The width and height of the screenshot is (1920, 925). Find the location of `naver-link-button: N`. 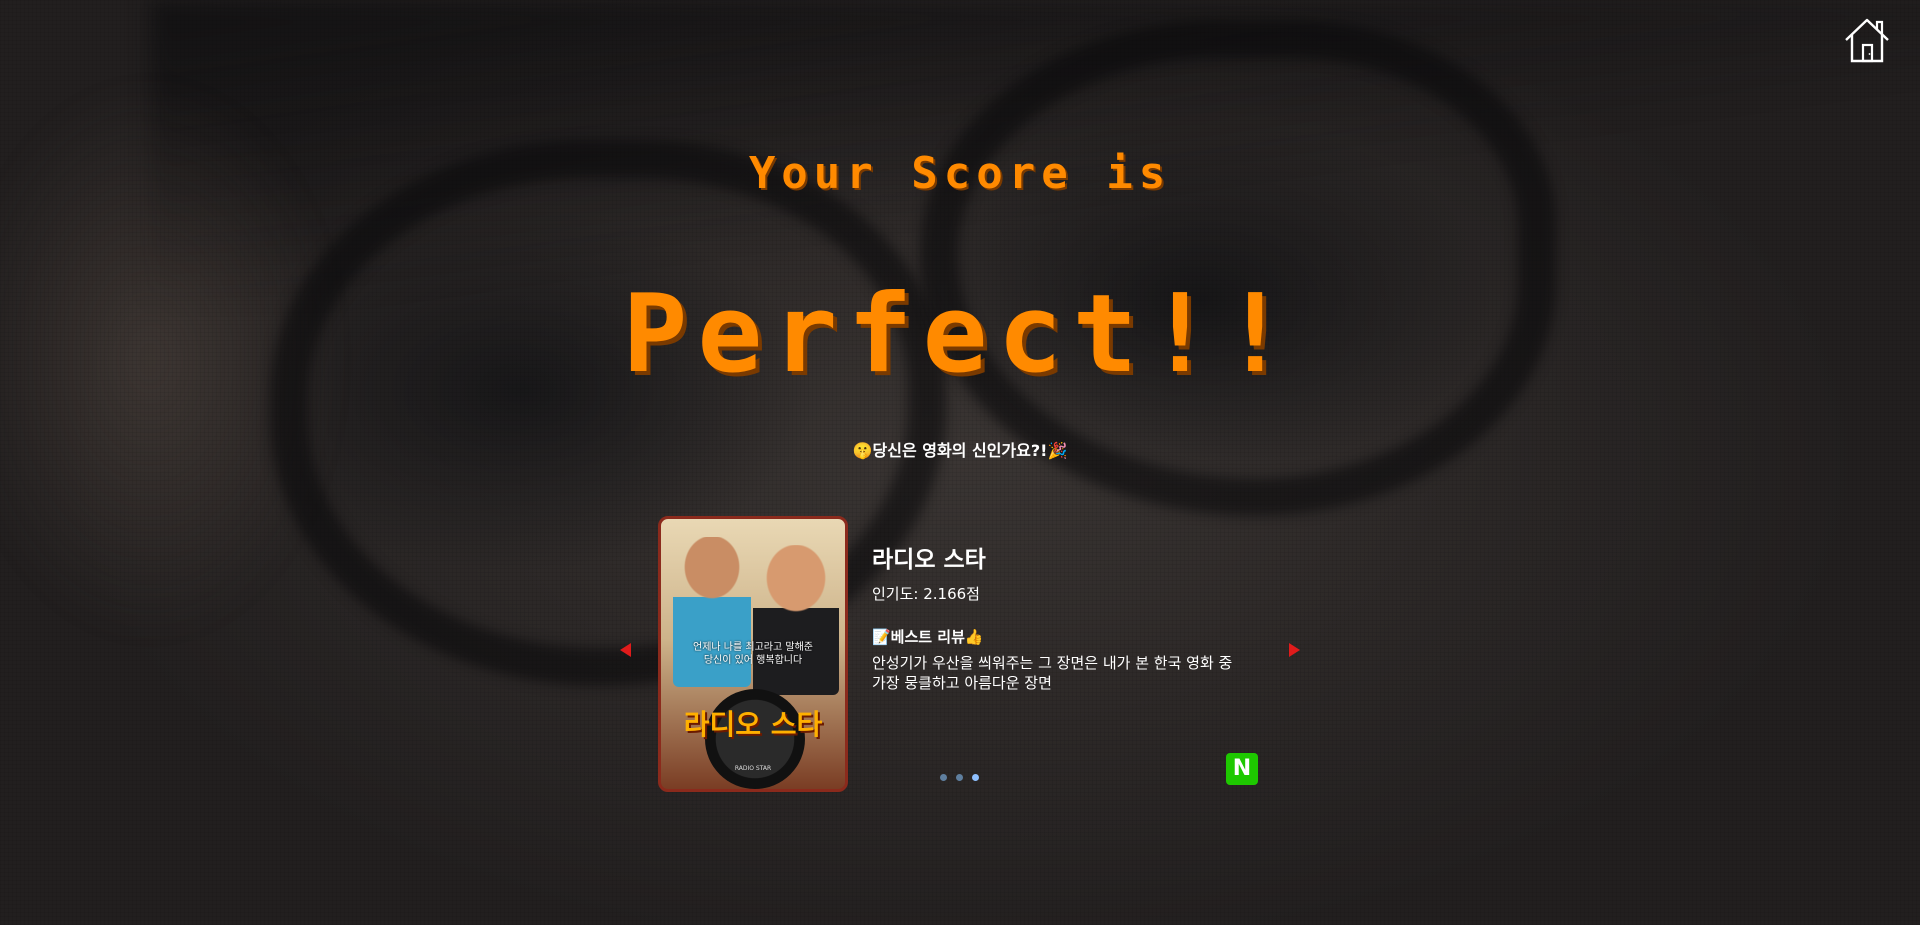

naver-link-button: N is located at coordinates (1242, 769).